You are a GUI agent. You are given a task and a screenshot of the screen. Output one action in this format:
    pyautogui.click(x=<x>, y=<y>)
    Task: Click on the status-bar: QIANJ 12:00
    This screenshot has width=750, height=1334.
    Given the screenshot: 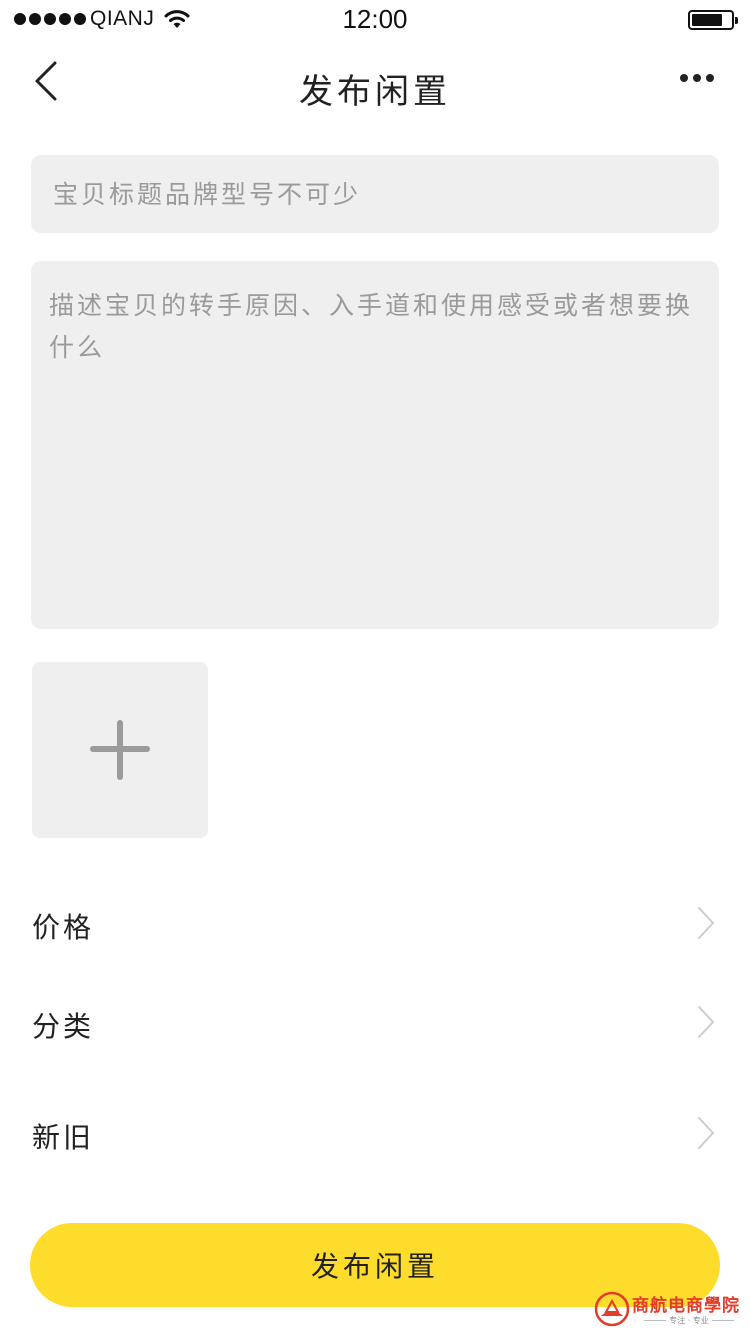 What is the action you would take?
    pyautogui.click(x=375, y=20)
    